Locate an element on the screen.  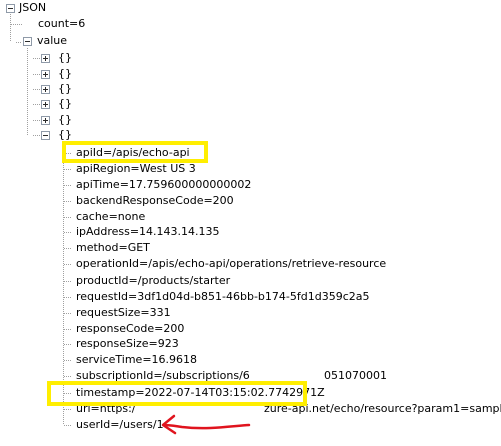
field-apiRegion: apiRegion=West US 3 is located at coordinates (136, 169).